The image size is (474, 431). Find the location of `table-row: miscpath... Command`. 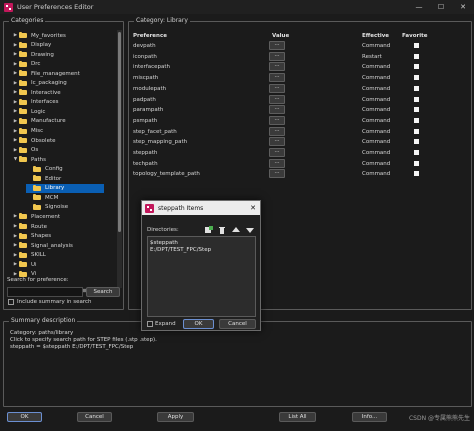

table-row: miscpath... Command is located at coordinates (301, 78).